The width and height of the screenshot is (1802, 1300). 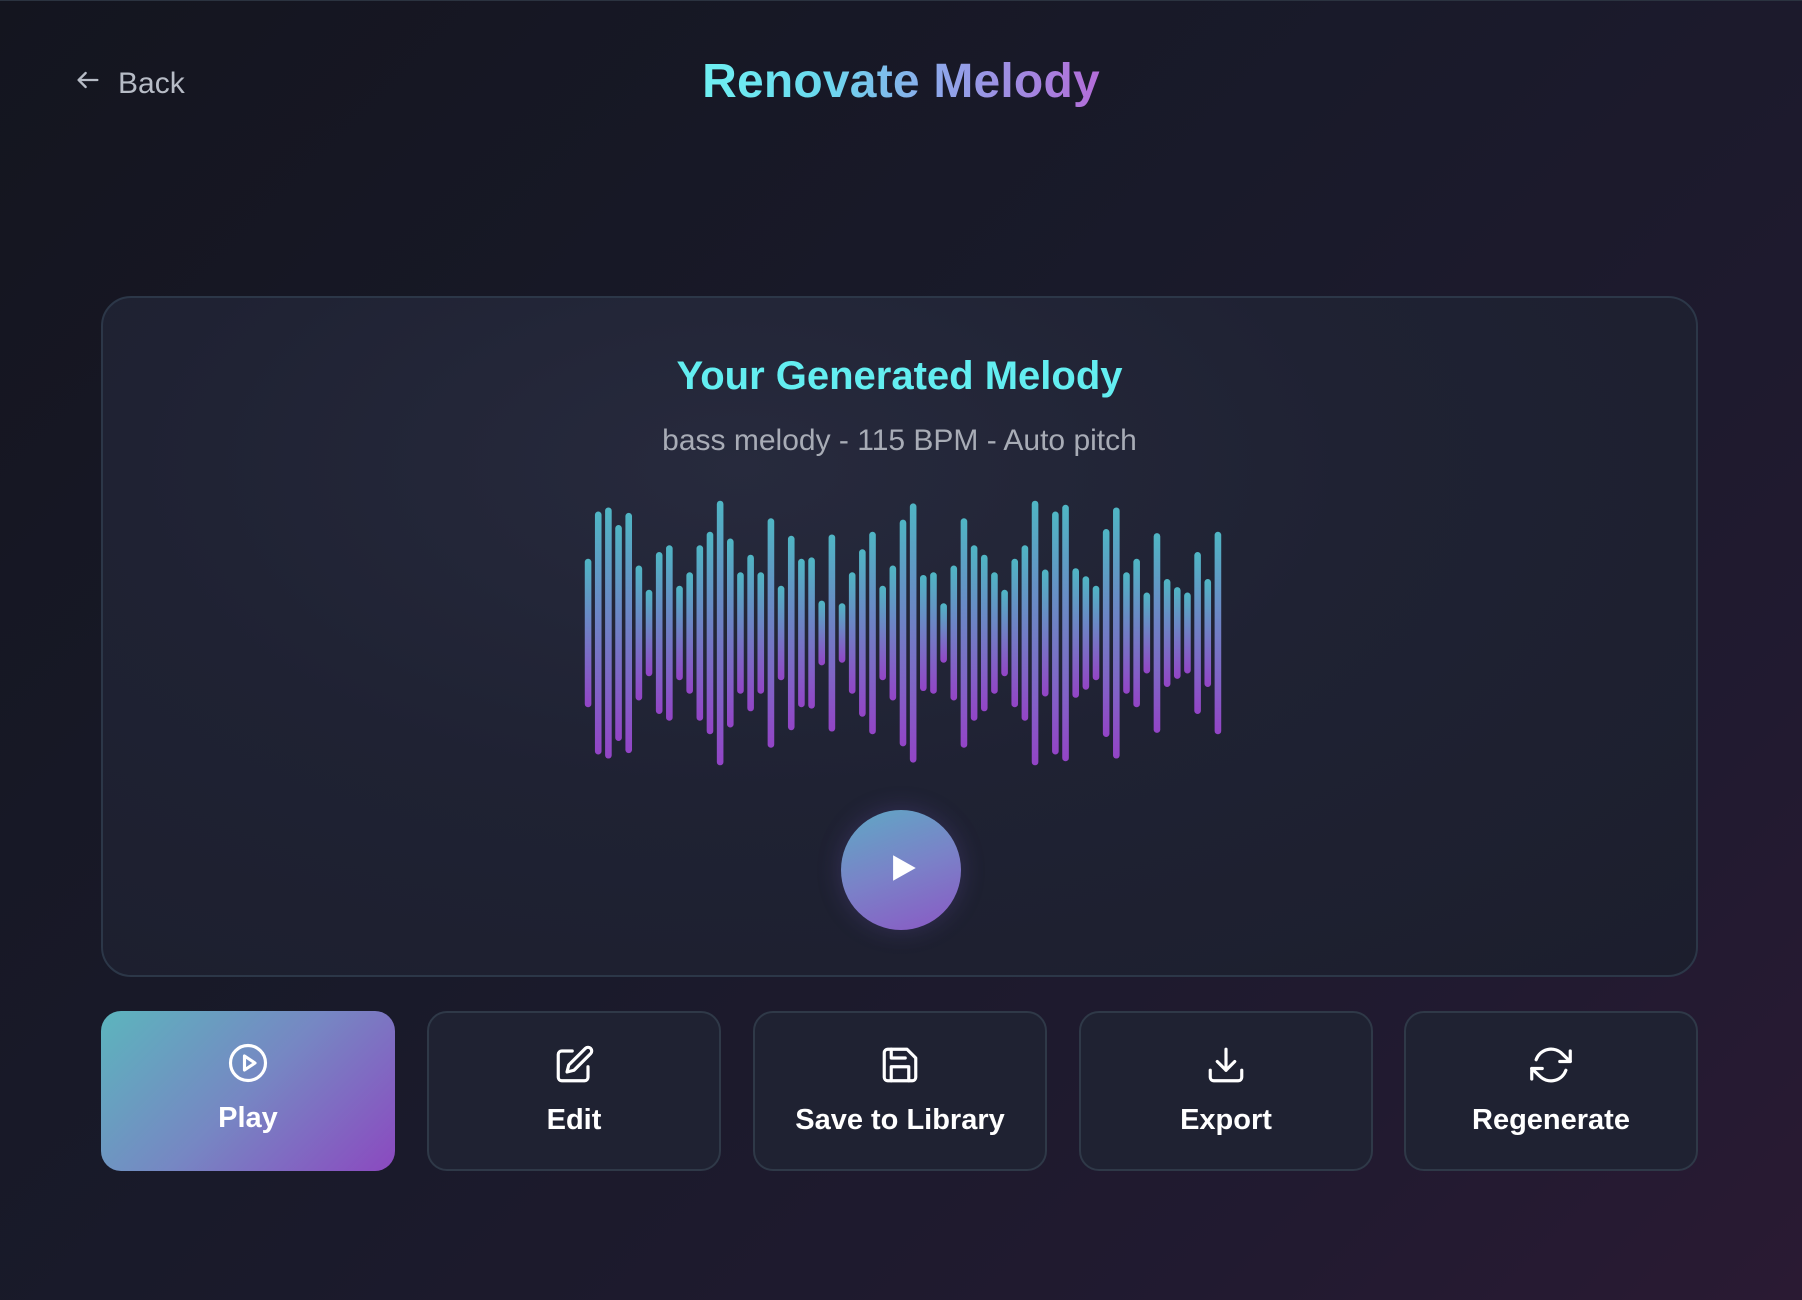 What do you see at coordinates (900, 1065) in the screenshot?
I see `save-icon` at bounding box center [900, 1065].